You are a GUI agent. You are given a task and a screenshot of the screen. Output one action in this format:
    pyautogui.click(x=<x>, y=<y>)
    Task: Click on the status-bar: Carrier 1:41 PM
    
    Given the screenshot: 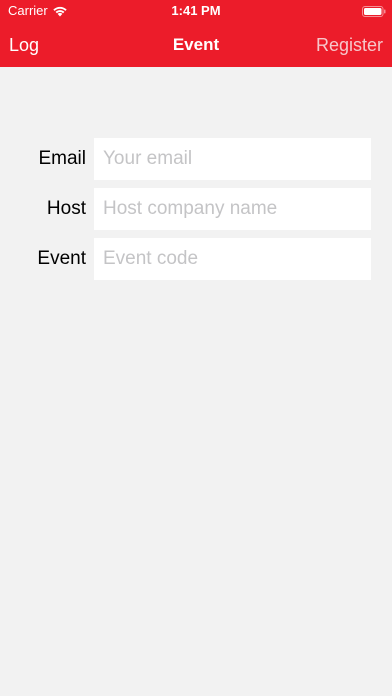 What is the action you would take?
    pyautogui.click(x=196, y=11)
    